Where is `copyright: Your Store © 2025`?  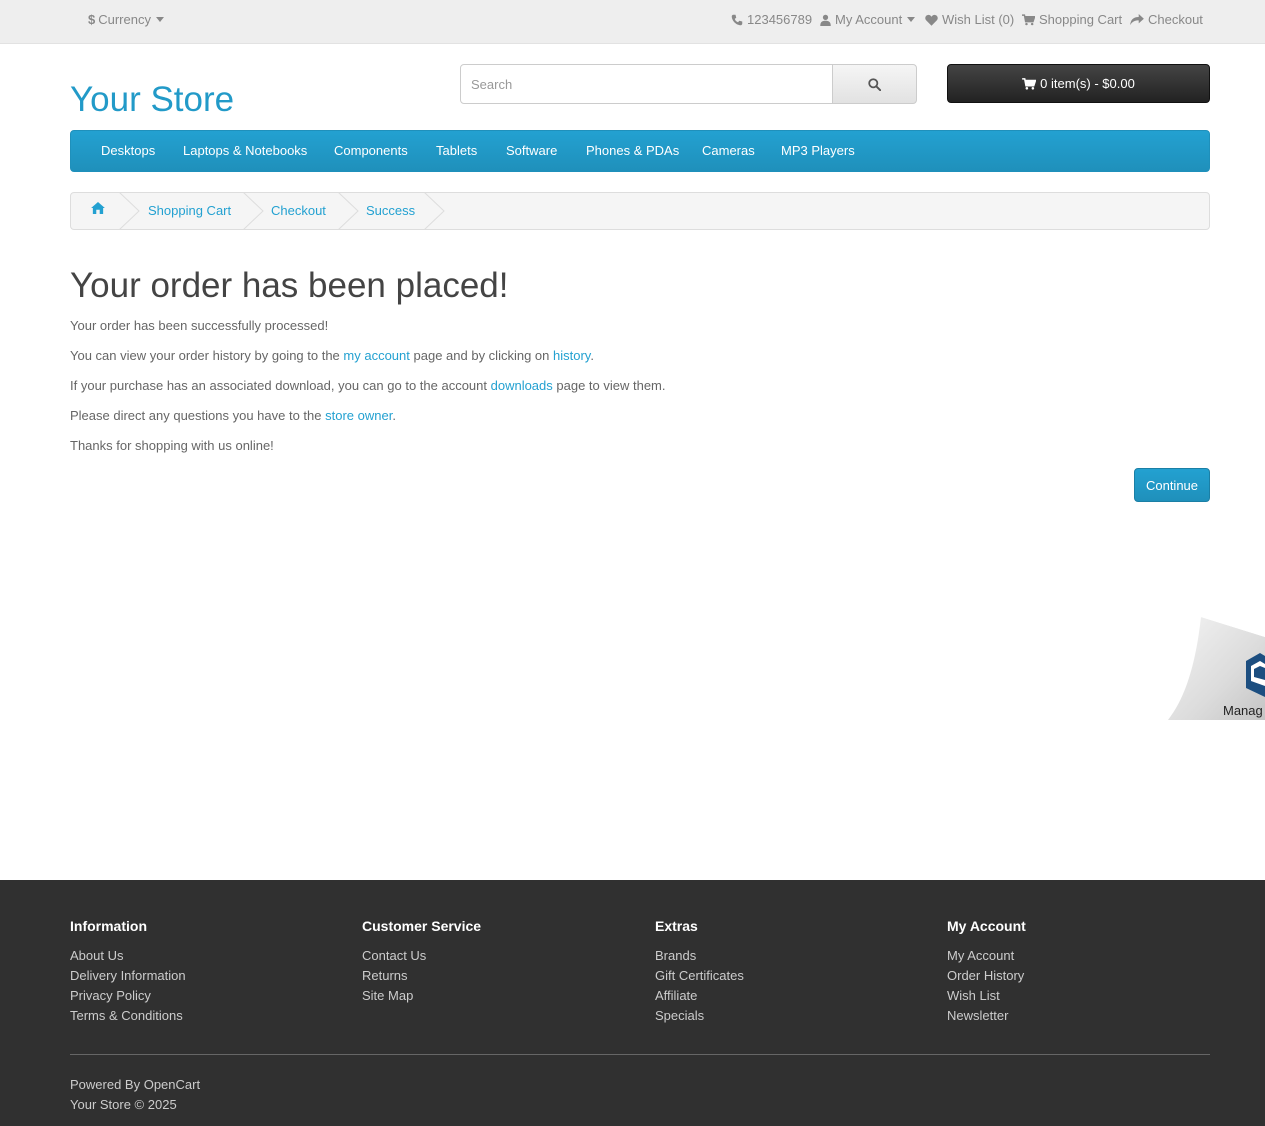 copyright: Your Store © 2025 is located at coordinates (123, 1104).